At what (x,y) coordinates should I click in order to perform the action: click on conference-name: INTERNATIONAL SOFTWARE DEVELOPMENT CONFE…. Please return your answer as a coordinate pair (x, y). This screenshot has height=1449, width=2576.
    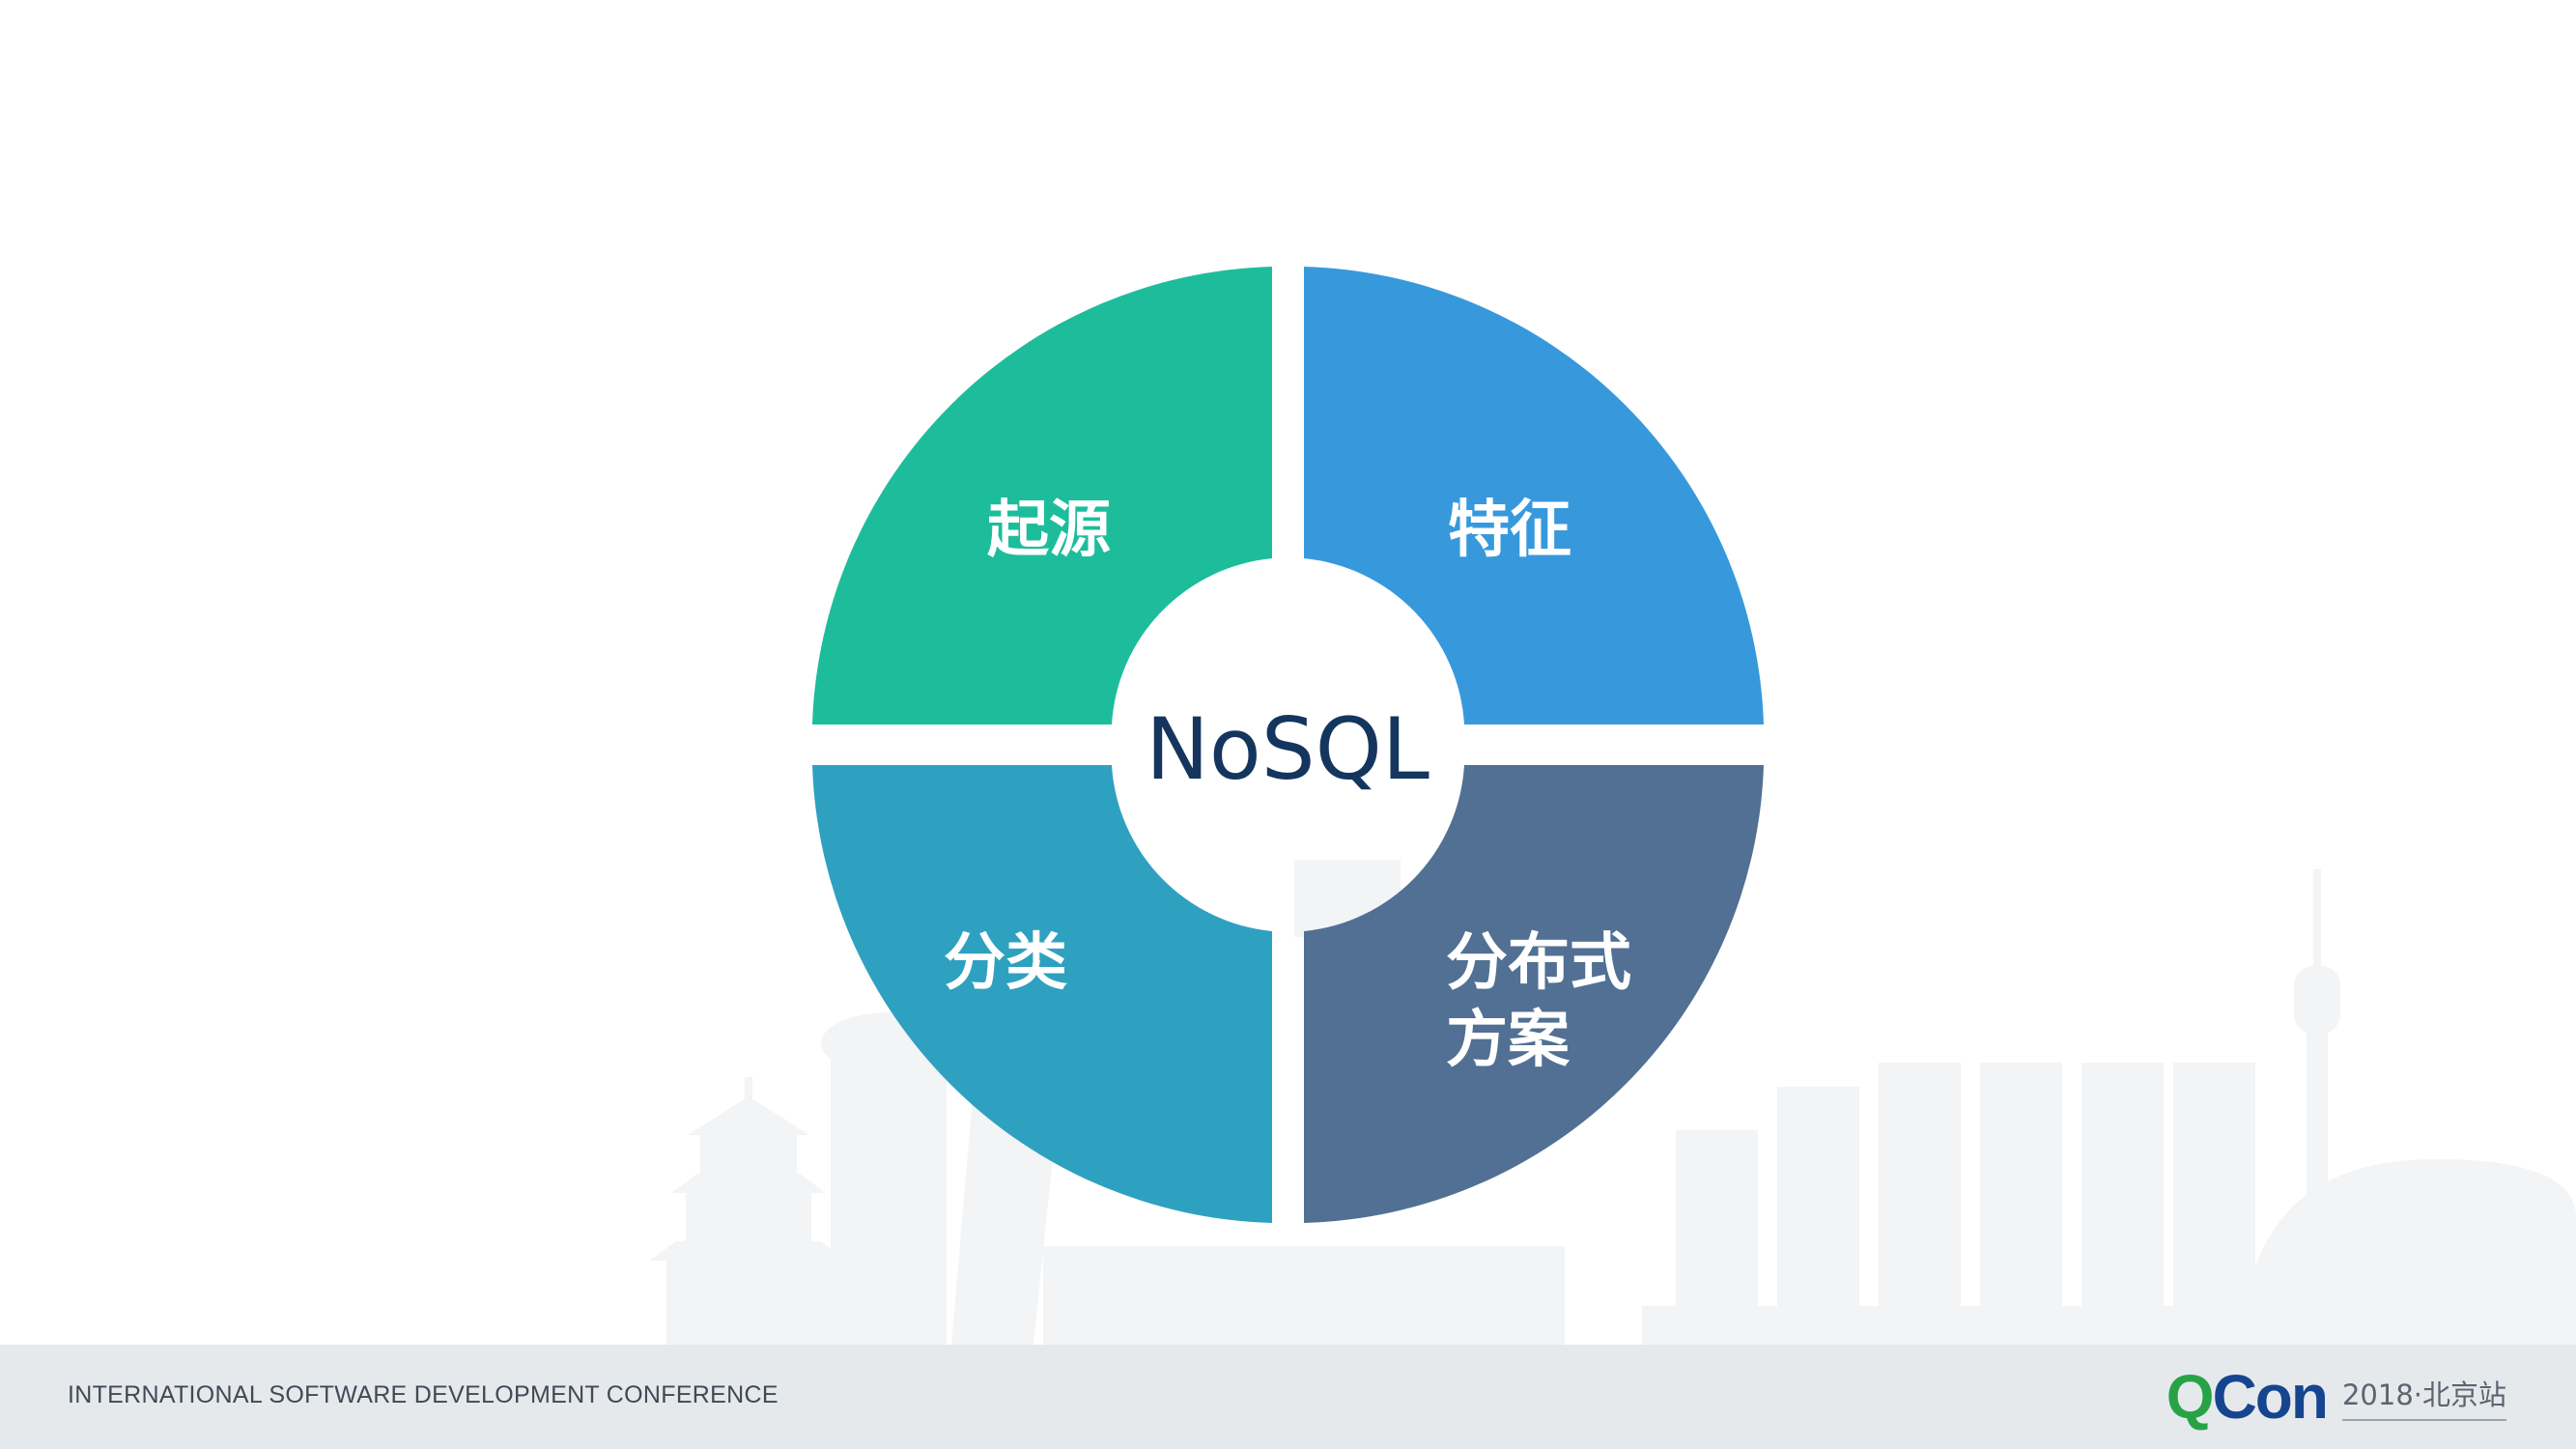
    Looking at the image, I should click on (423, 1394).